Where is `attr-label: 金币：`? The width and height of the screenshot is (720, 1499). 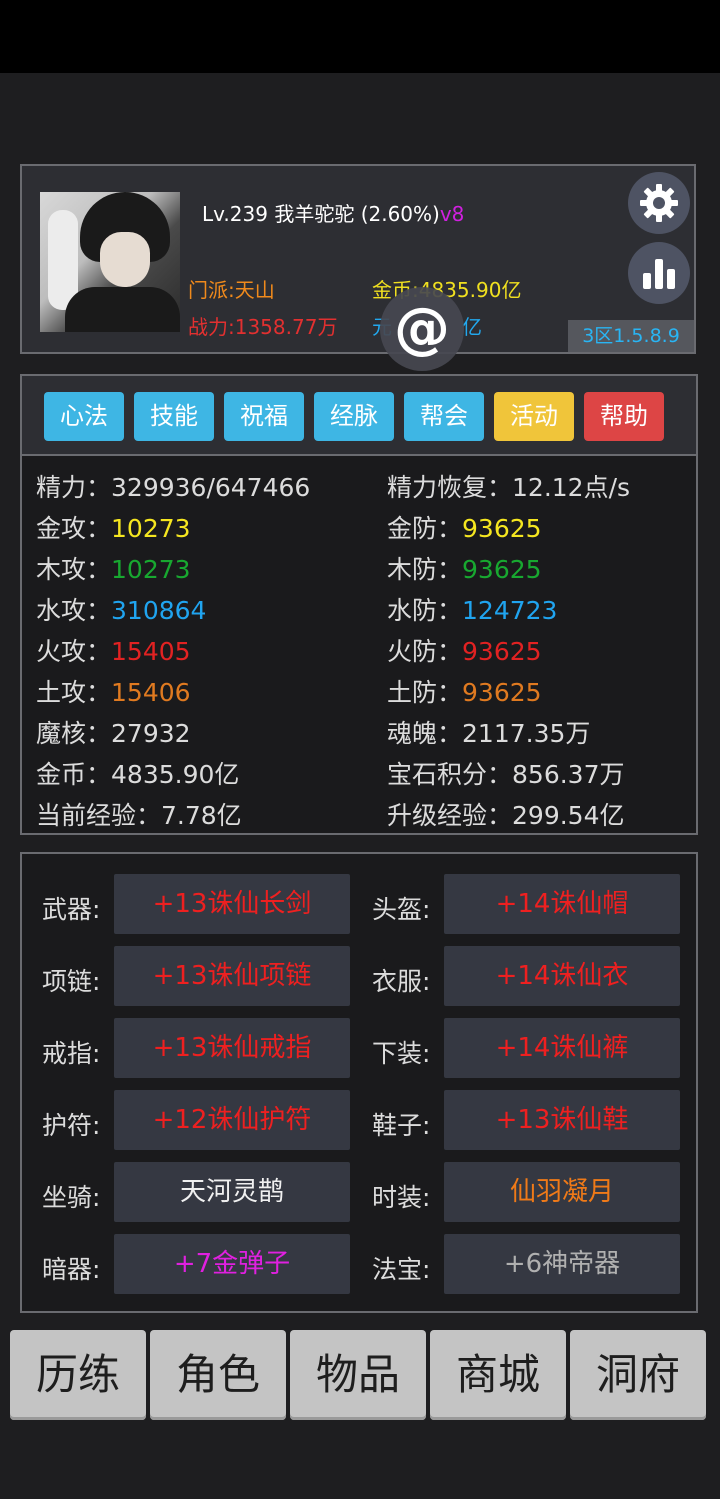 attr-label: 金币： is located at coordinates (74, 774).